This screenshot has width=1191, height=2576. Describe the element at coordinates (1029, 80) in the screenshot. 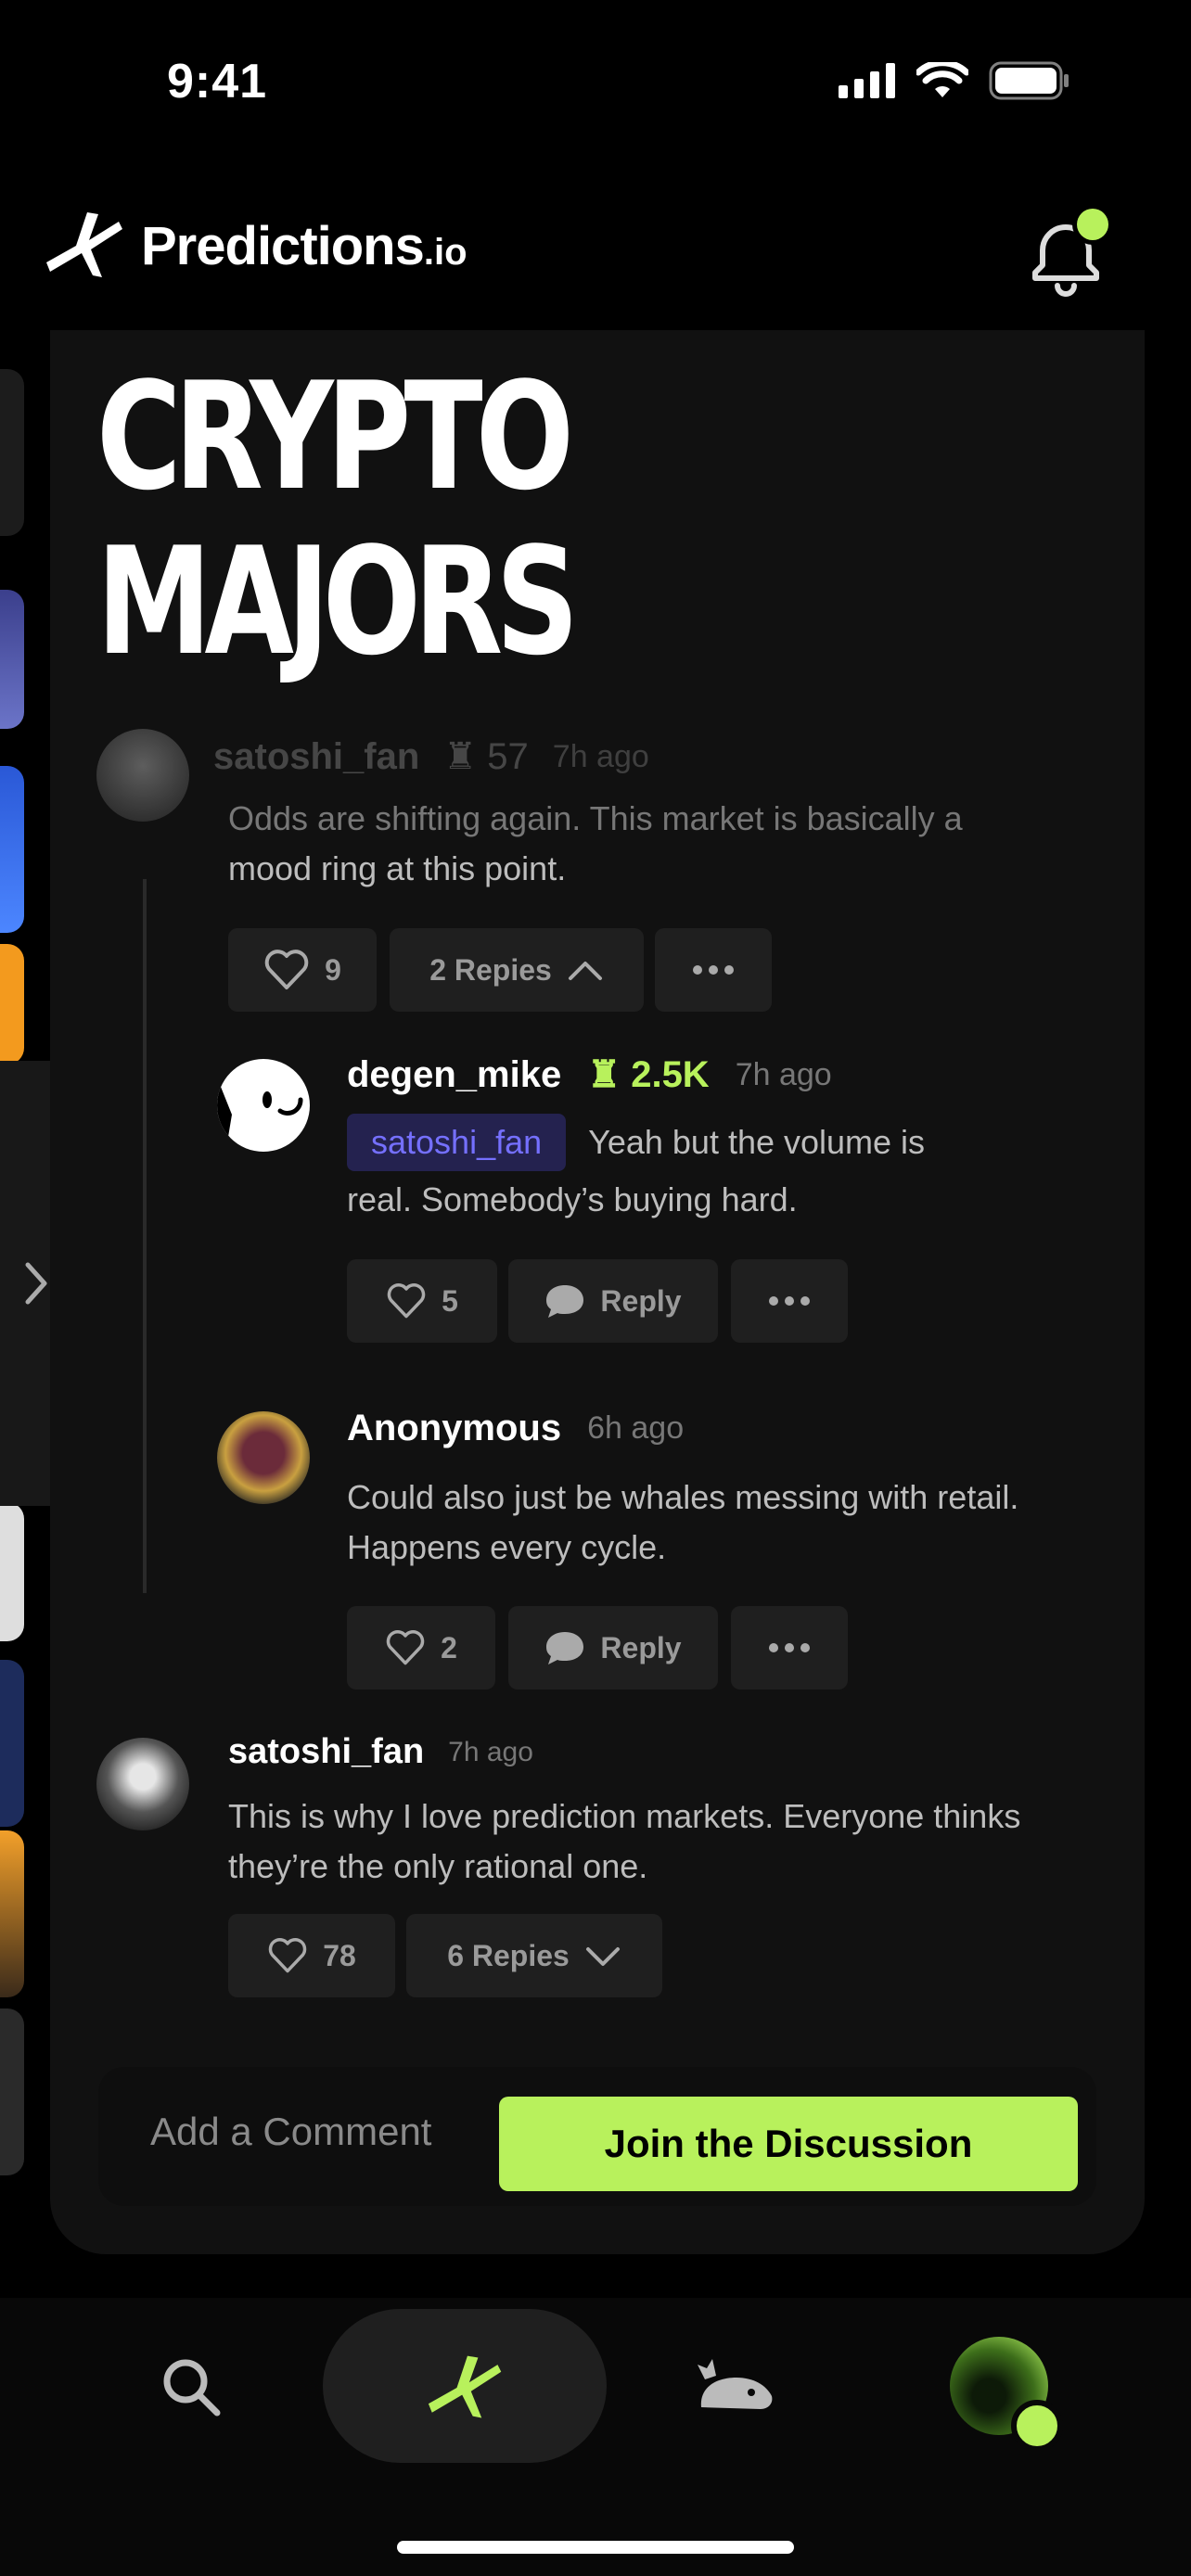

I see `battery-icon` at that location.